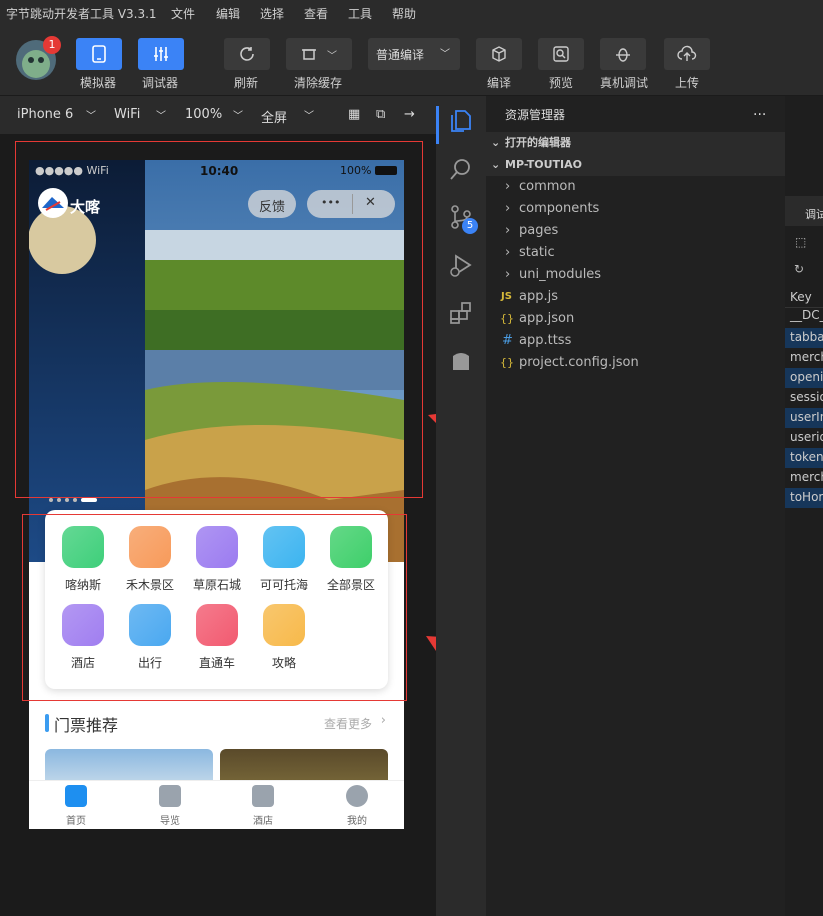  Describe the element at coordinates (806, 315) in the screenshot. I see `storage-key: __DC_S` at that location.